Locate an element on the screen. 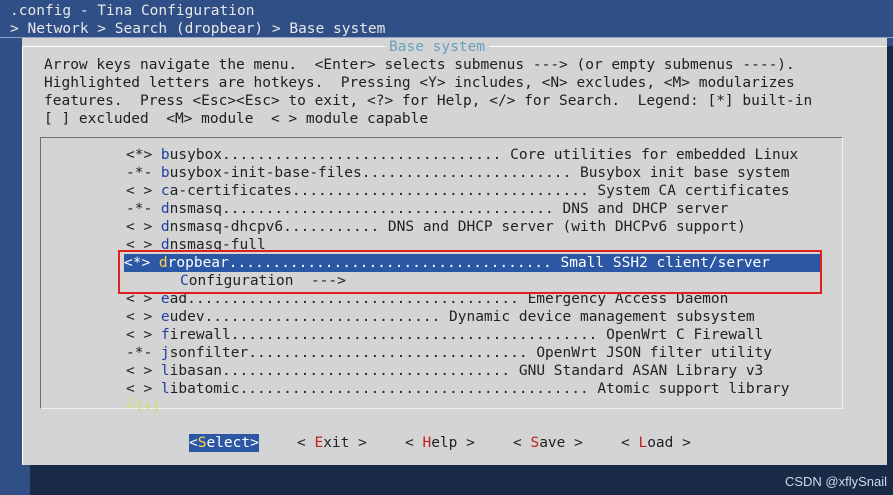 The image size is (893, 495). button-hotkey: E is located at coordinates (319, 443).